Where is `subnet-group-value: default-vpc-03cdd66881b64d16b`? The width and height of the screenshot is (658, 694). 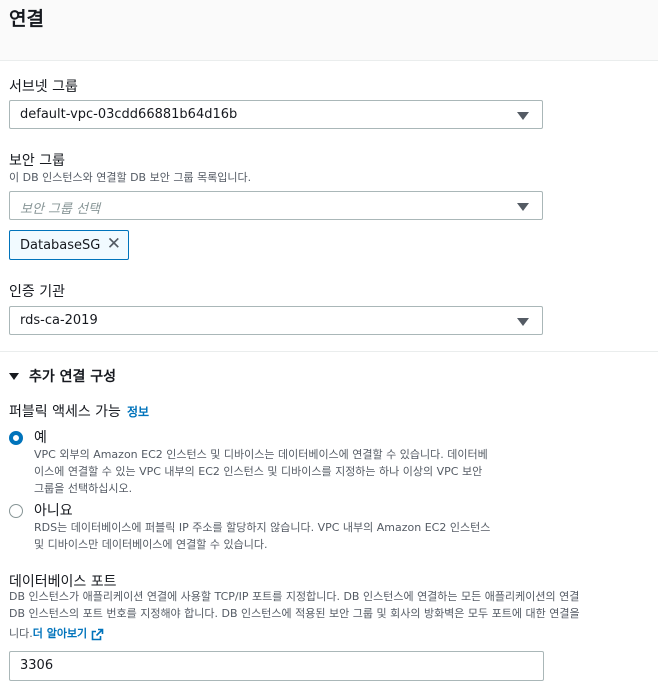 subnet-group-value: default-vpc-03cdd66881b64d16b is located at coordinates (129, 114).